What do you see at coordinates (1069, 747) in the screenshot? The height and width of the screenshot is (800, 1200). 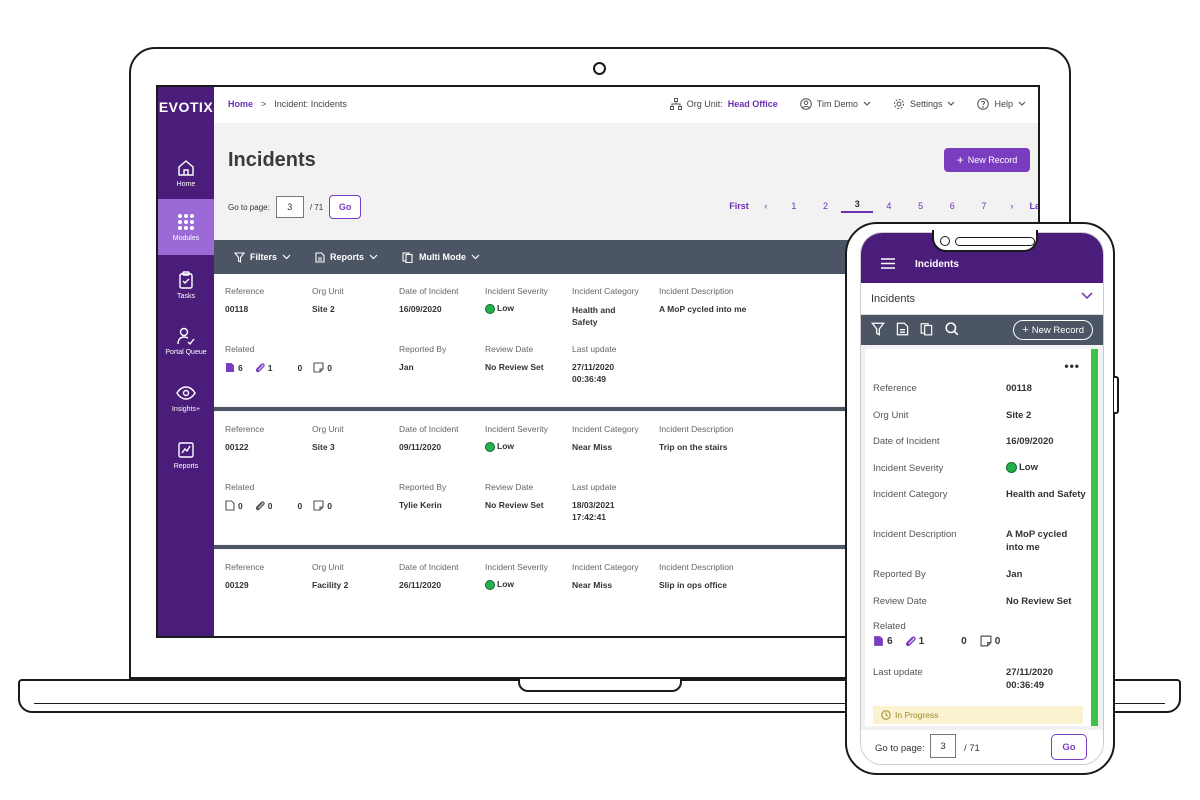 I see `mobile-go-button: Go` at bounding box center [1069, 747].